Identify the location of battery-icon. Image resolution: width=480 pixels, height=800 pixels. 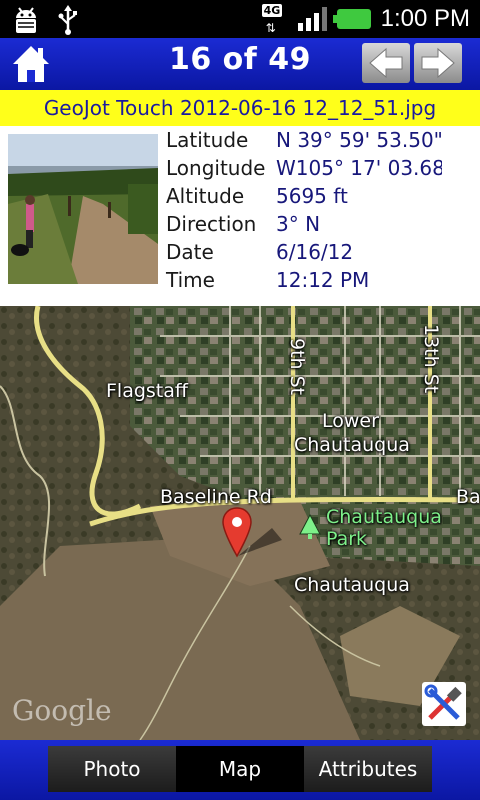
(351, 19).